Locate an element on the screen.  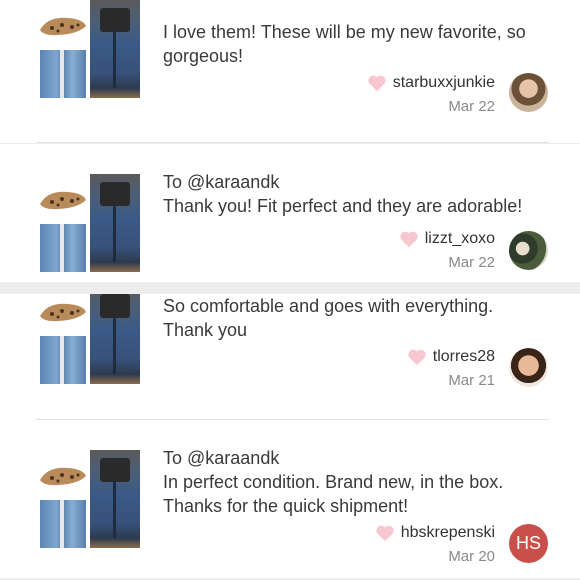
username-link: lizzt_xoxo is located at coordinates (460, 239).